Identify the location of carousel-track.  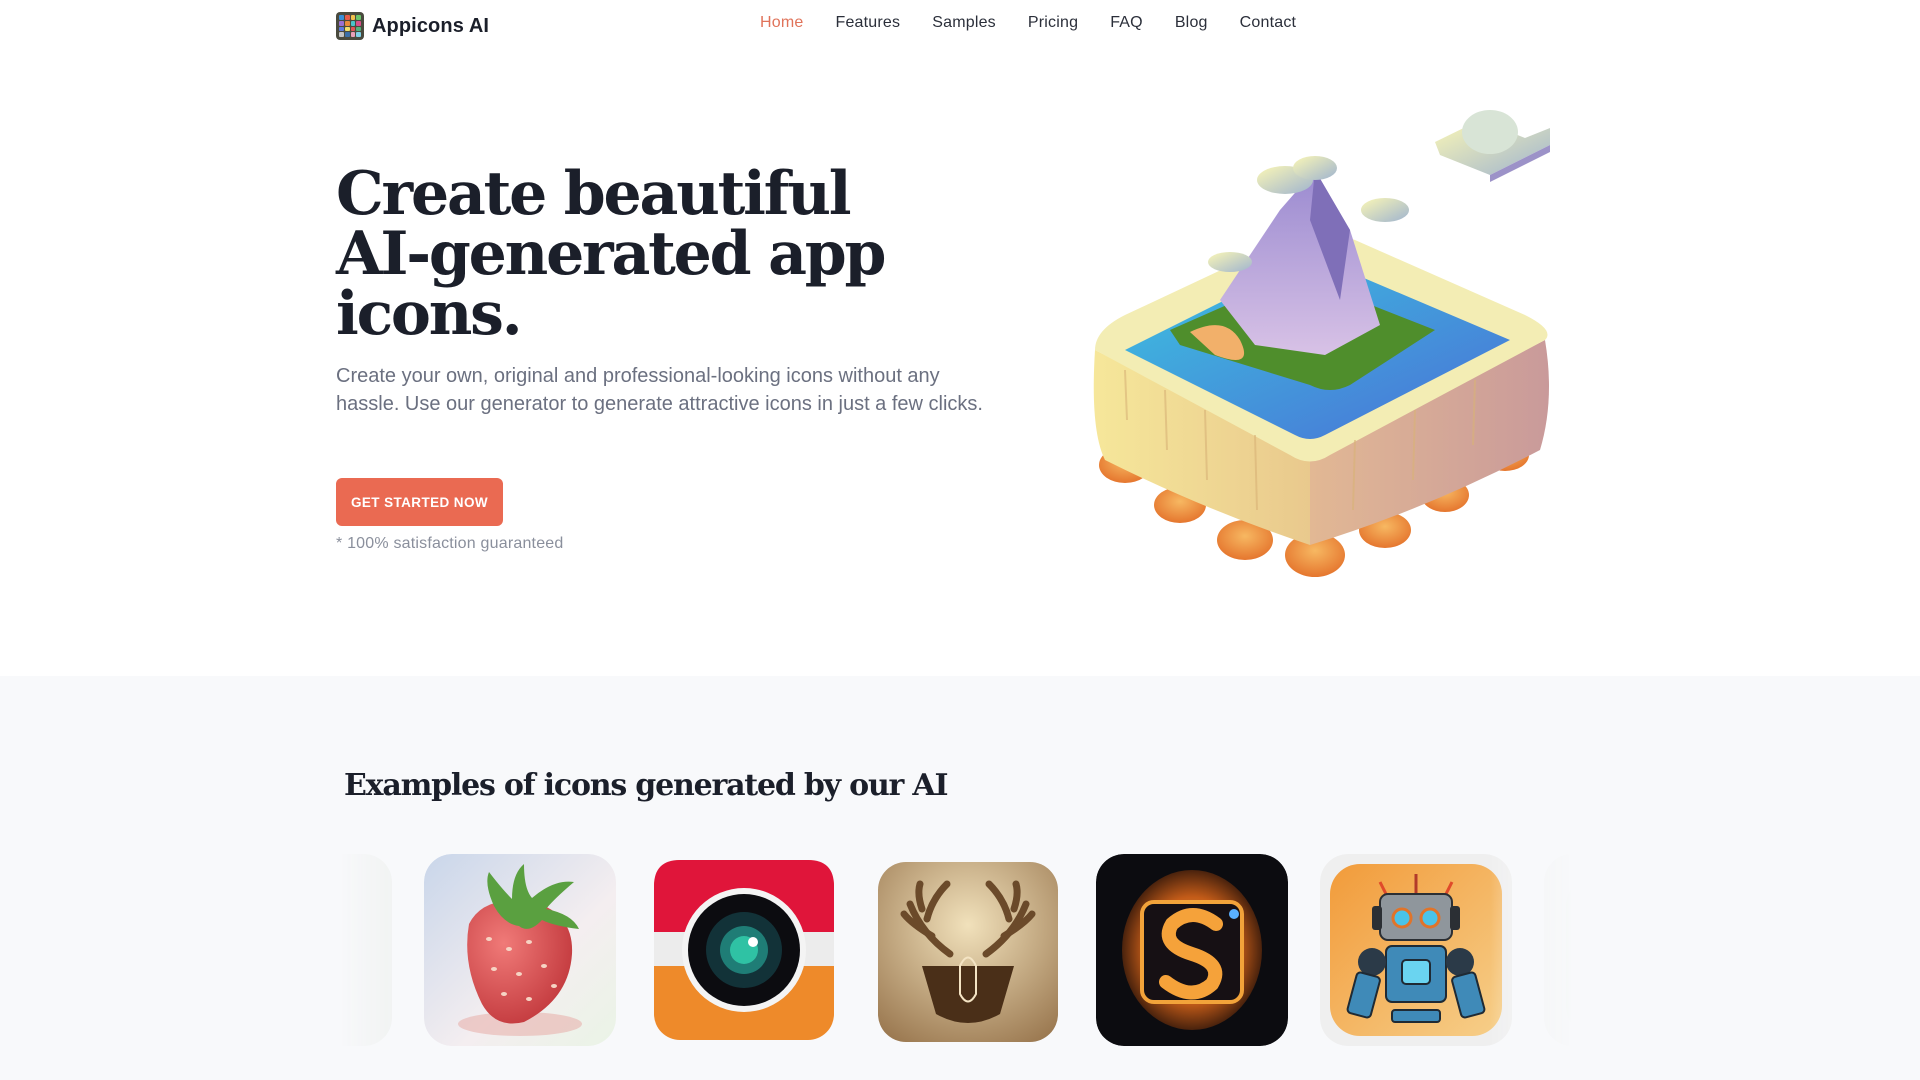
(956, 950).